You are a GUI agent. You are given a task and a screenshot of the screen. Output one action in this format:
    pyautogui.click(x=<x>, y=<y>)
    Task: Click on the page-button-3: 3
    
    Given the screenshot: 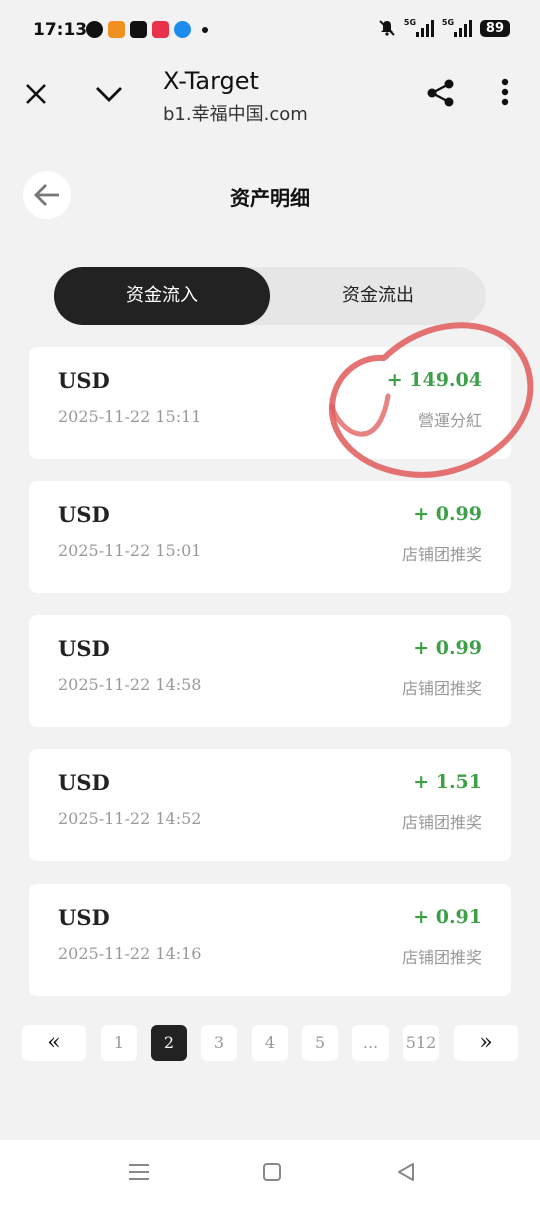 What is the action you would take?
    pyautogui.click(x=219, y=1043)
    